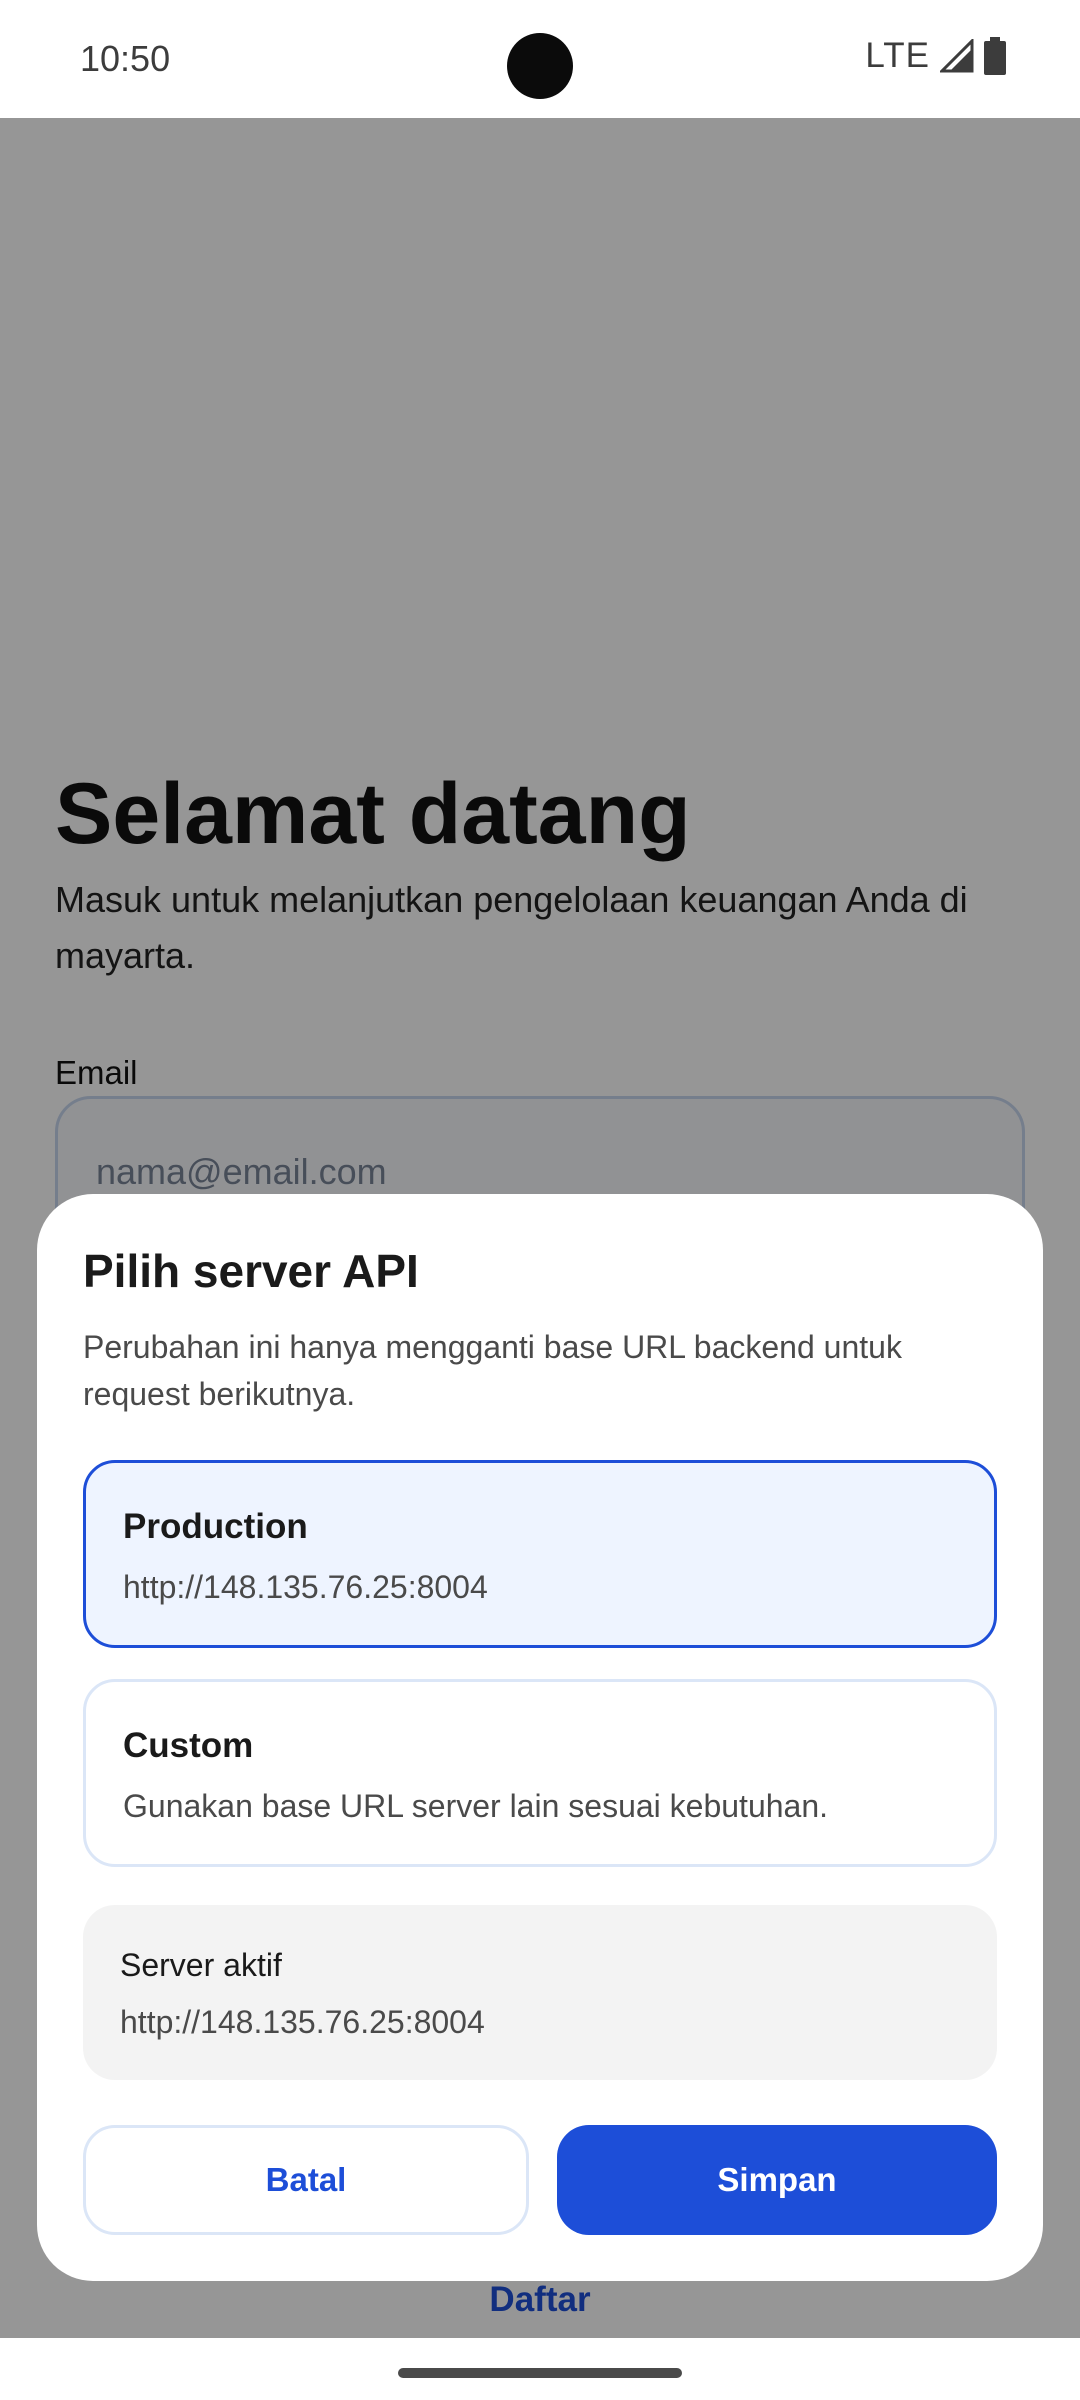  I want to click on active-server-url: http://148.135.76.25:8004, so click(302, 2022).